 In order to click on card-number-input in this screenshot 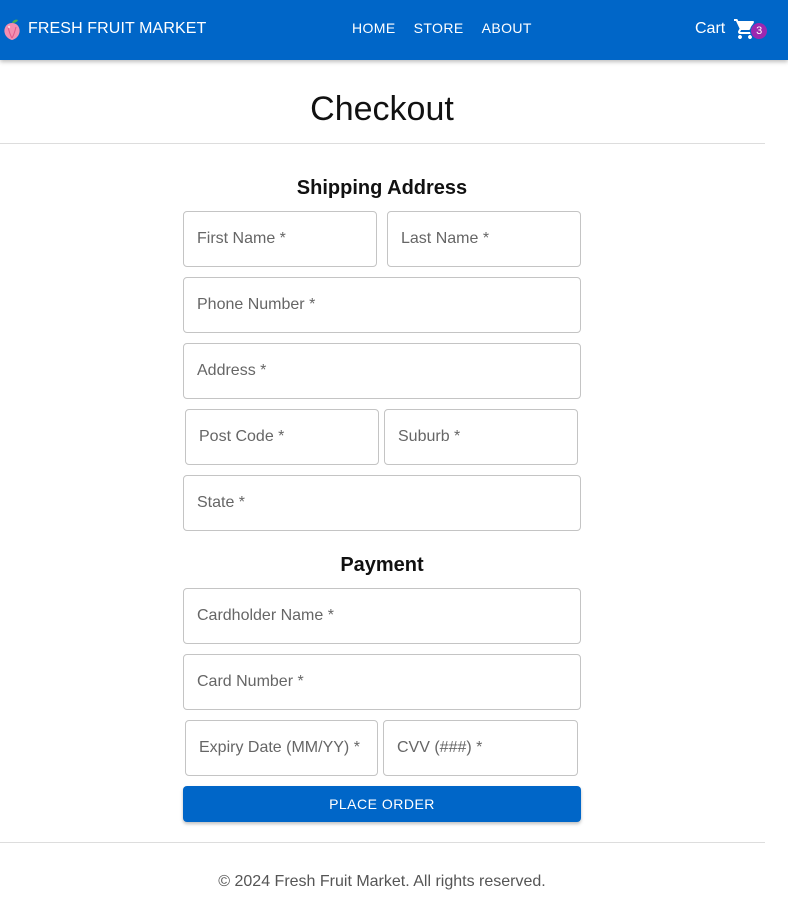, I will do `click(382, 682)`.